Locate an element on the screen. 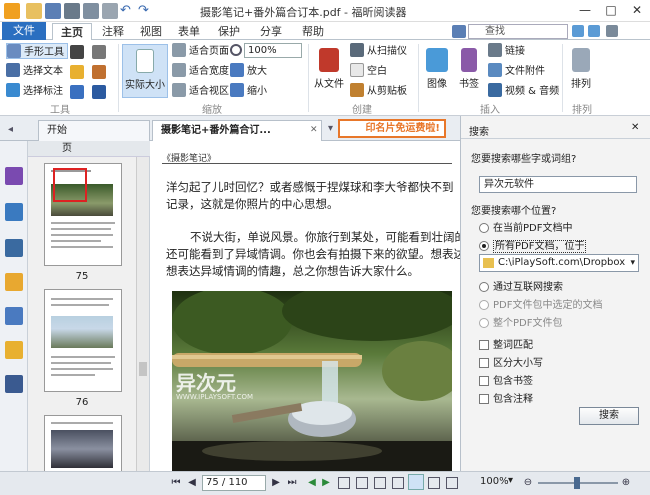  hand-small-icon is located at coordinates (110, 11).